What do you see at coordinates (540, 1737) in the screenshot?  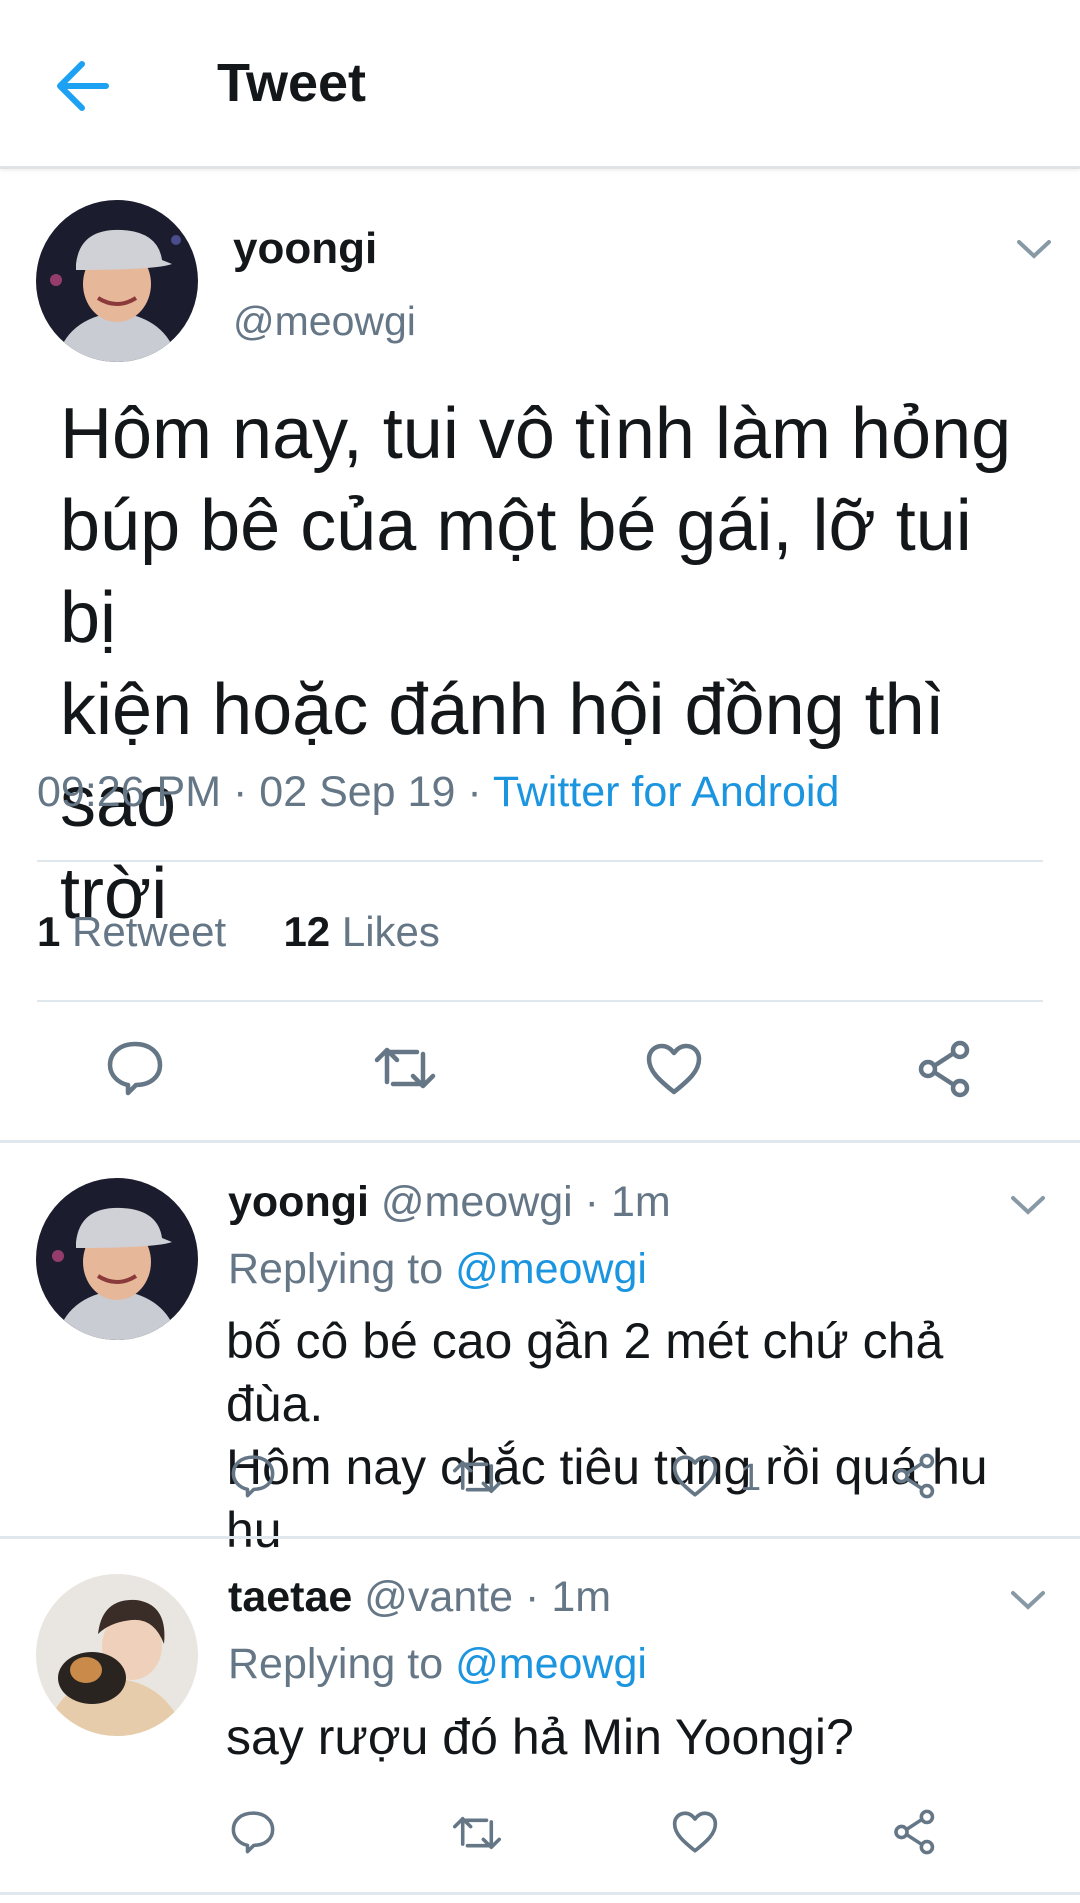 I see `reply-text: say rượu đó hả Min Yoongi?` at bounding box center [540, 1737].